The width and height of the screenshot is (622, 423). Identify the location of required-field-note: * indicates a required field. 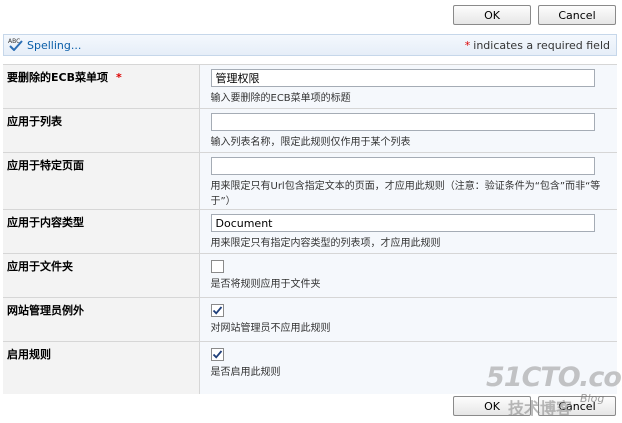
(537, 45).